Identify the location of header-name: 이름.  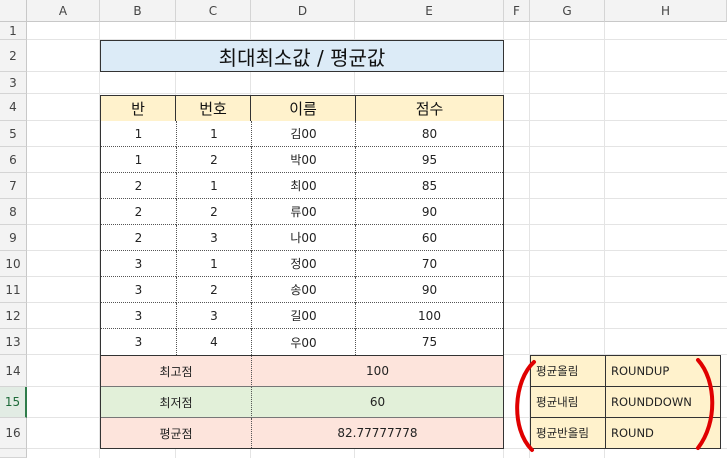
(303, 108).